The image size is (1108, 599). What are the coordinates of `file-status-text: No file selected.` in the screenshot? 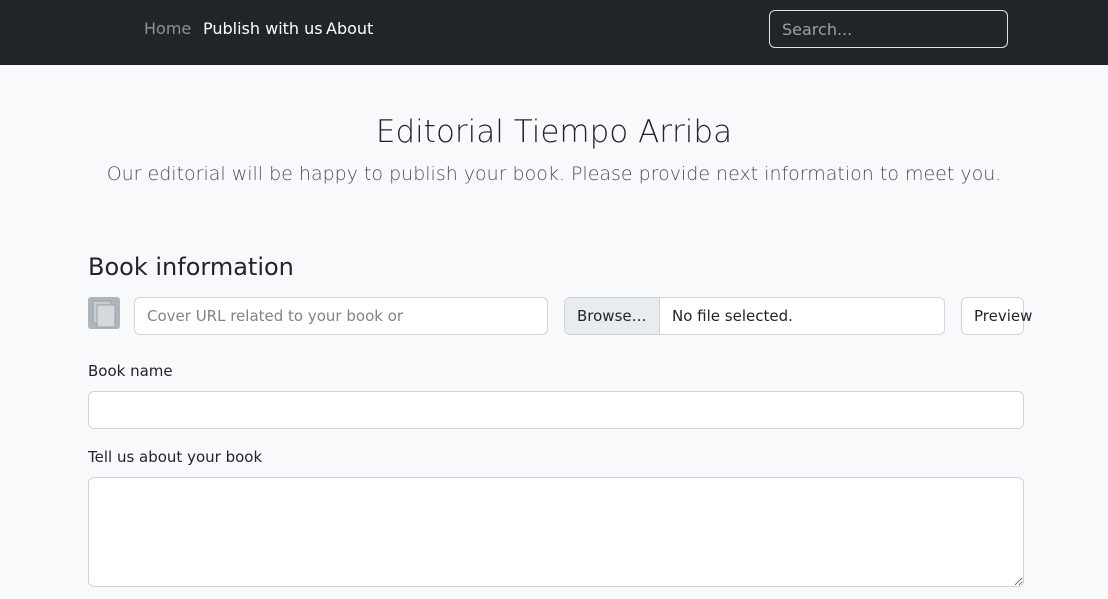 It's located at (732, 316).